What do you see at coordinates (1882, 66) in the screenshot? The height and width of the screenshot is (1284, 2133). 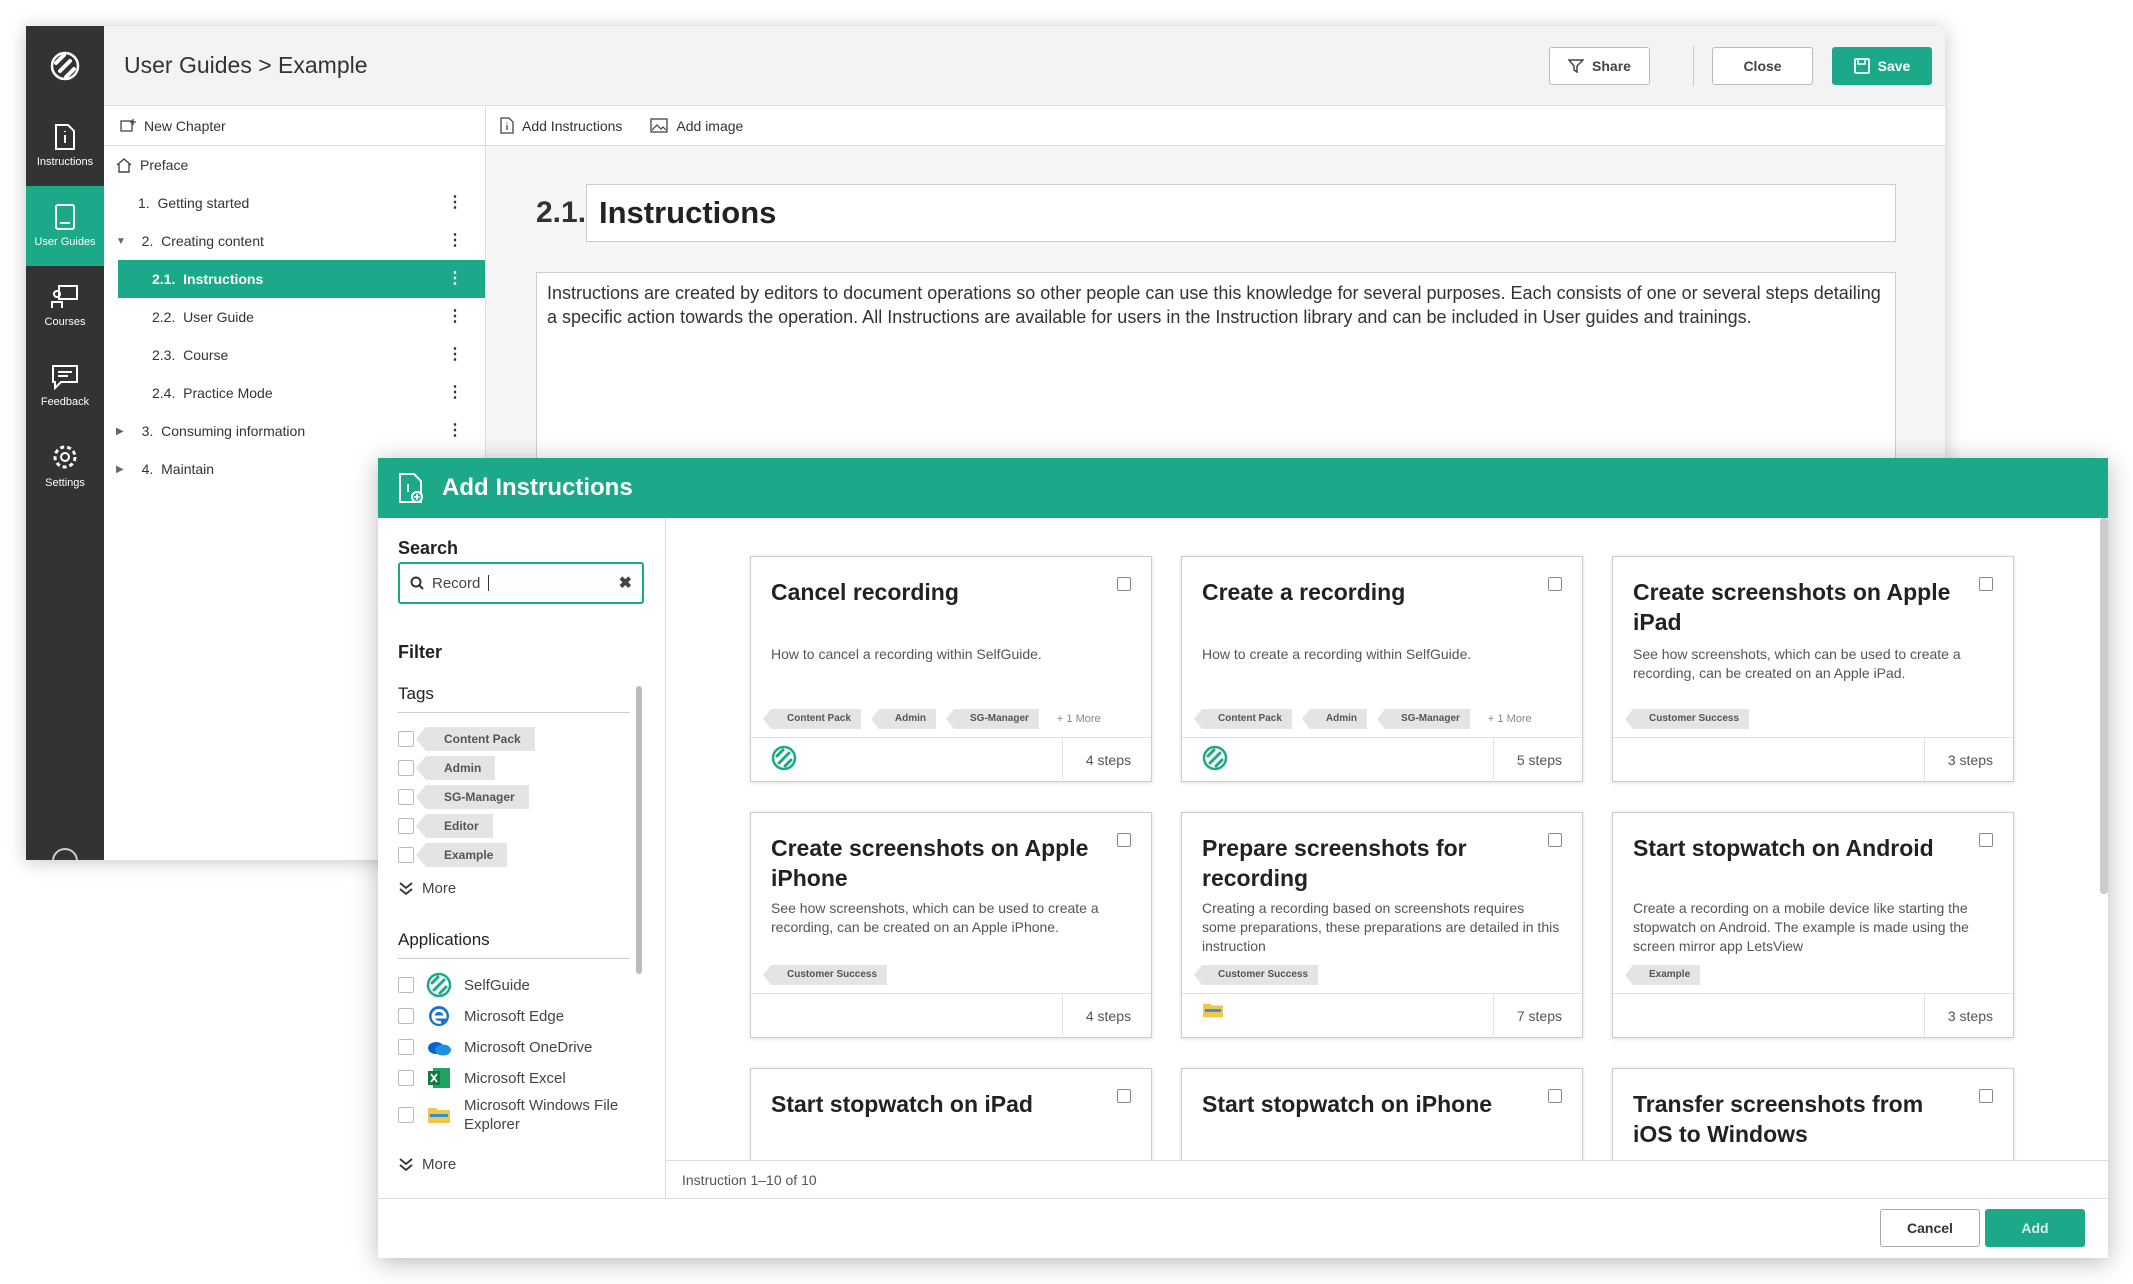 I see `save-button: Save` at bounding box center [1882, 66].